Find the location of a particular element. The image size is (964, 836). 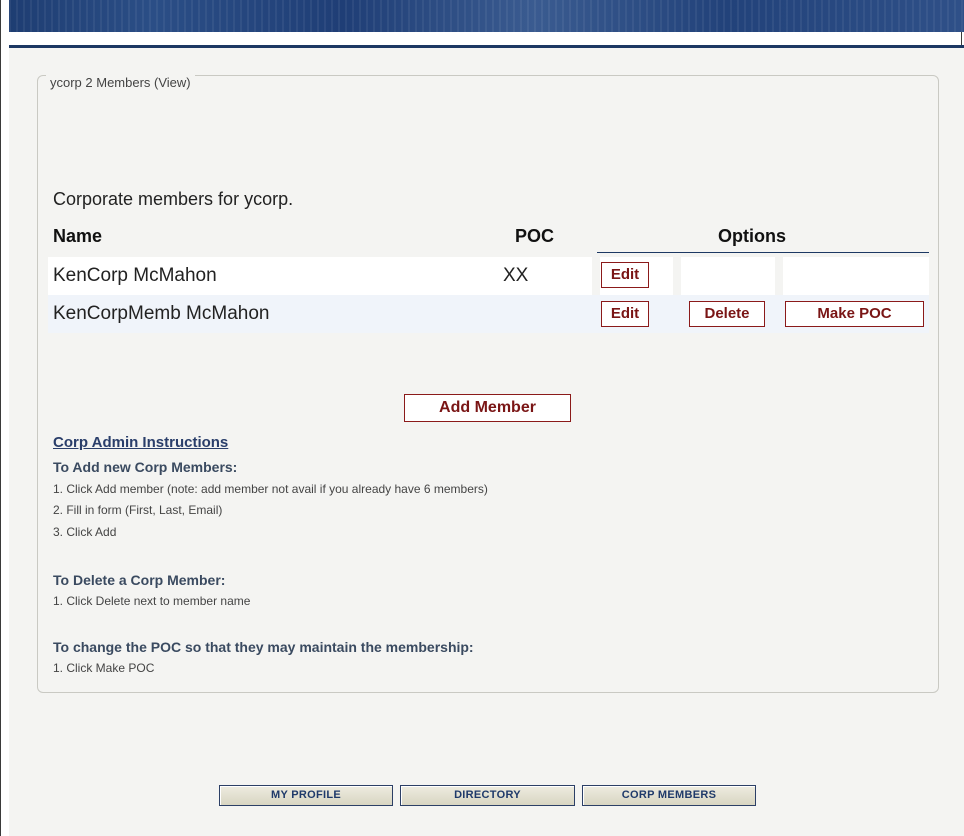

table-row: KenCorpMemb McMahon Edit Delete Make POC is located at coordinates (488, 314).